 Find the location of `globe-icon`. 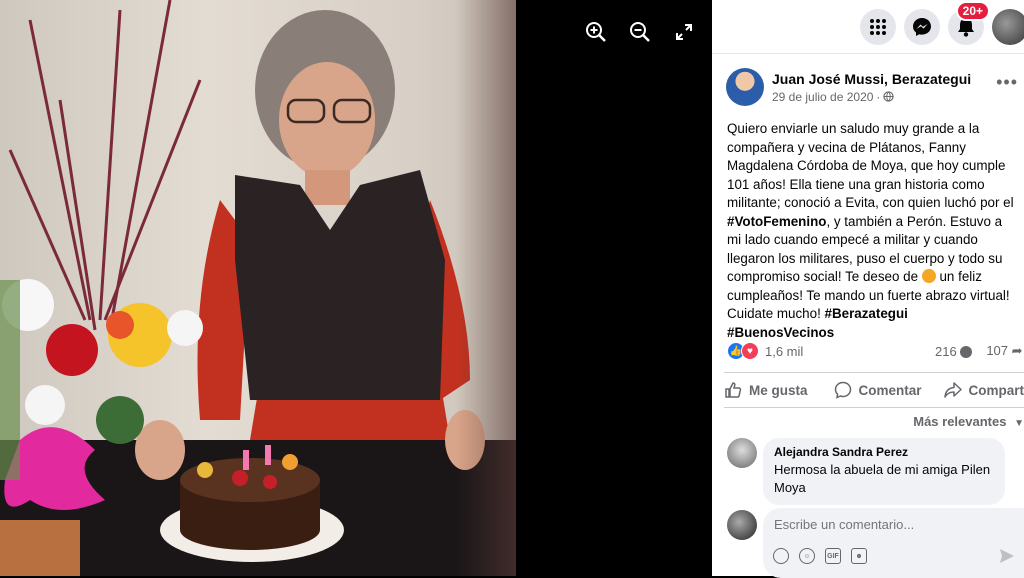

globe-icon is located at coordinates (889, 96).